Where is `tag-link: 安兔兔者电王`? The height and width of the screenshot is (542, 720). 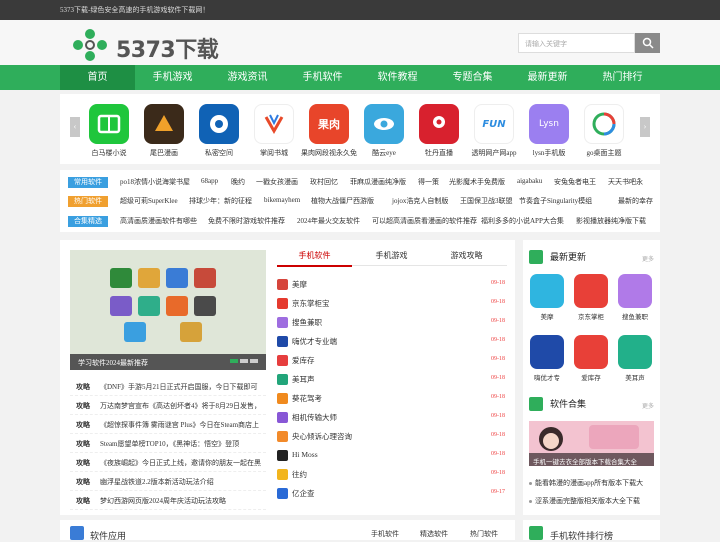
tag-link: 安兔兔者电王 is located at coordinates (575, 182).